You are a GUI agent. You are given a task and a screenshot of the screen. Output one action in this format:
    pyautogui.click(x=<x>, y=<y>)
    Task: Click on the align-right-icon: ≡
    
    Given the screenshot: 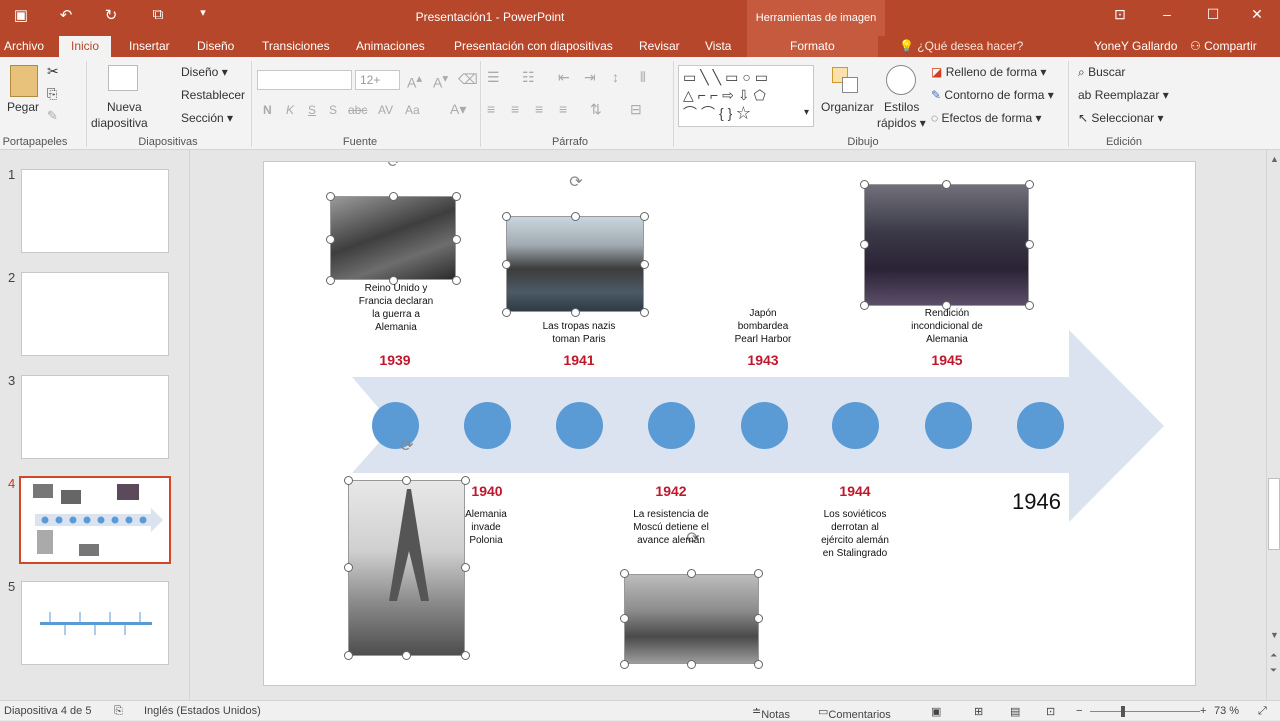 What is the action you would take?
    pyautogui.click(x=539, y=109)
    